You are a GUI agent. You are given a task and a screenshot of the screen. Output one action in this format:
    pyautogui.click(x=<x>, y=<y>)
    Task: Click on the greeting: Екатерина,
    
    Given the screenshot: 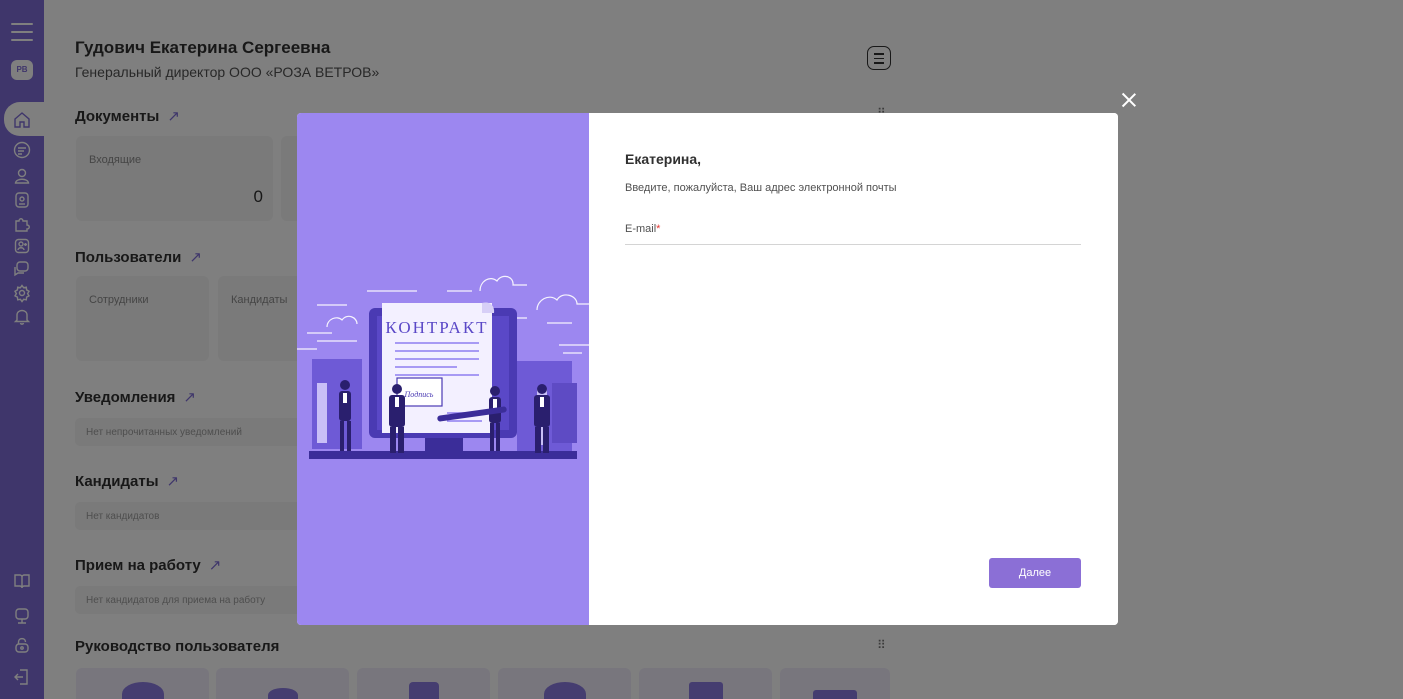 What is the action you would take?
    pyautogui.click(x=663, y=159)
    